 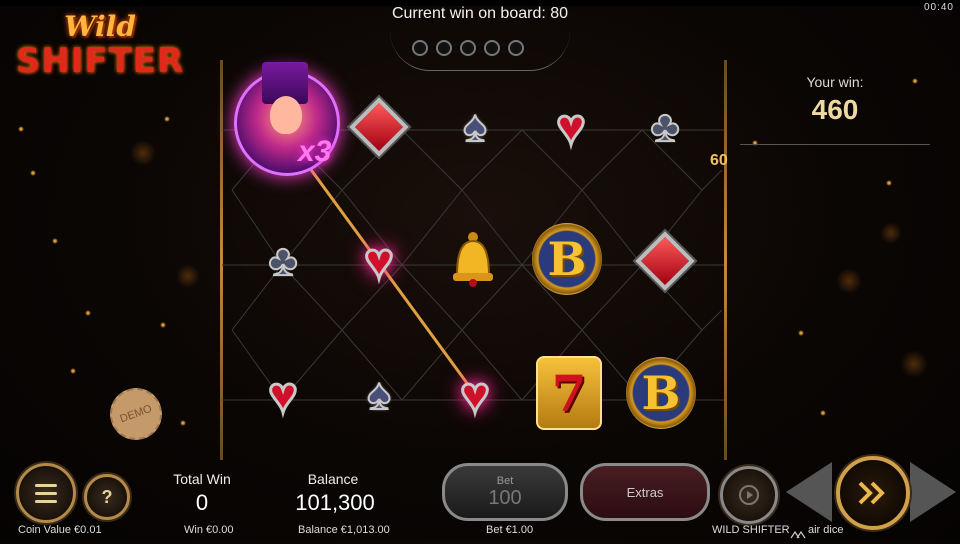 I want to click on line-payout-label: 60, so click(x=719, y=160).